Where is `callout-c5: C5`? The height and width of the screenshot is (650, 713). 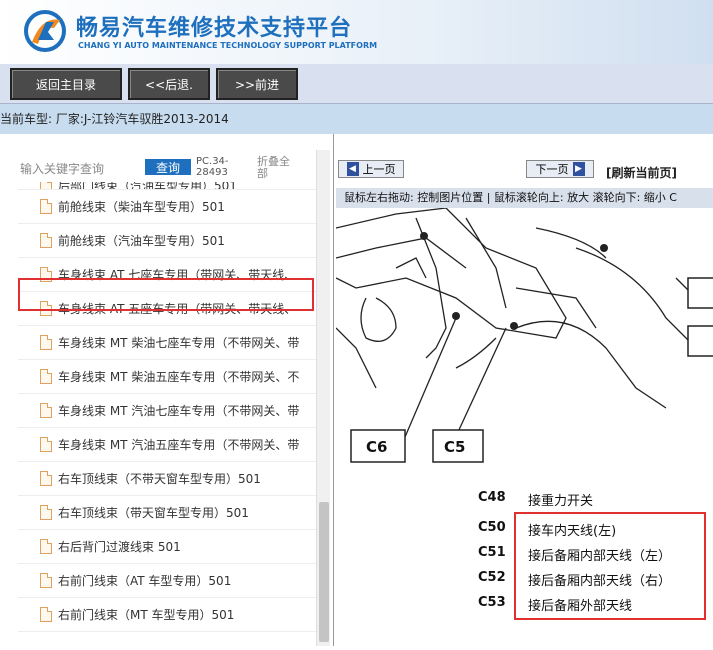 callout-c5: C5 is located at coordinates (455, 447).